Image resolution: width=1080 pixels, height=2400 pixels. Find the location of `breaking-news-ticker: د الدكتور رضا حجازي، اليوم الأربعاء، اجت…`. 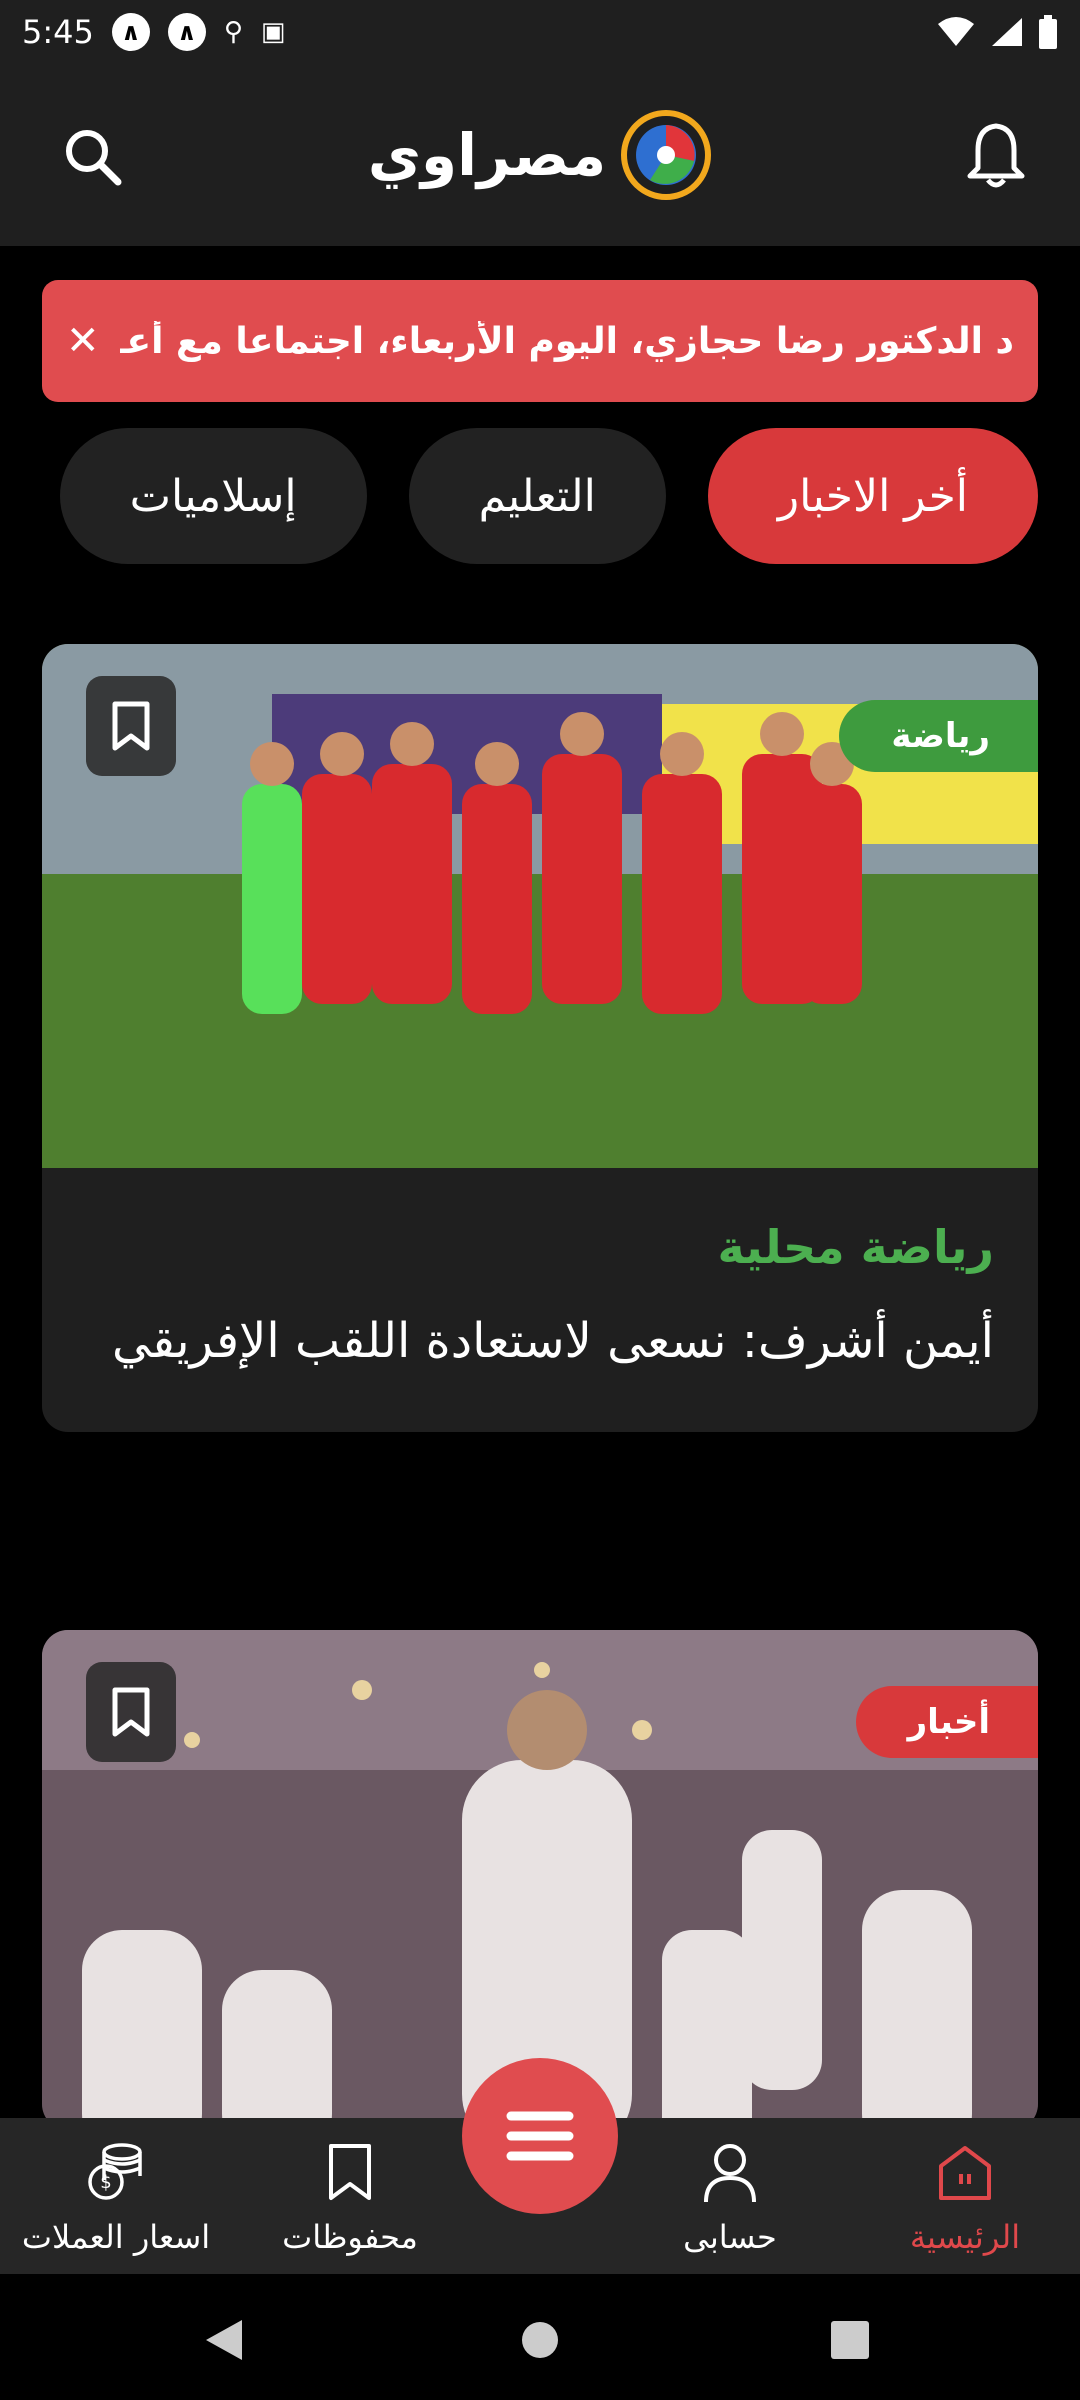

breaking-news-ticker: د الدكتور رضا حجازي، اليوم الأربعاء، اجت… is located at coordinates (540, 341).